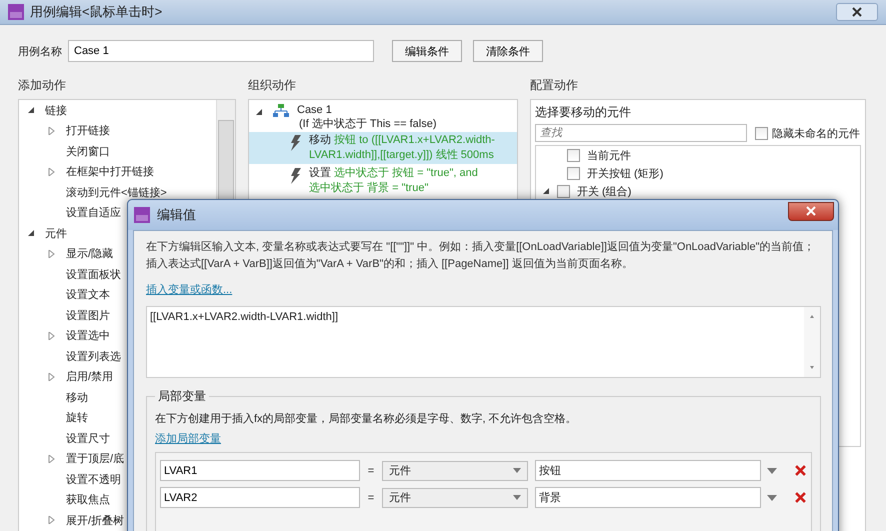 The height and width of the screenshot is (531, 886). Describe the element at coordinates (77, 397) in the screenshot. I see `tree-item: 移动` at that location.